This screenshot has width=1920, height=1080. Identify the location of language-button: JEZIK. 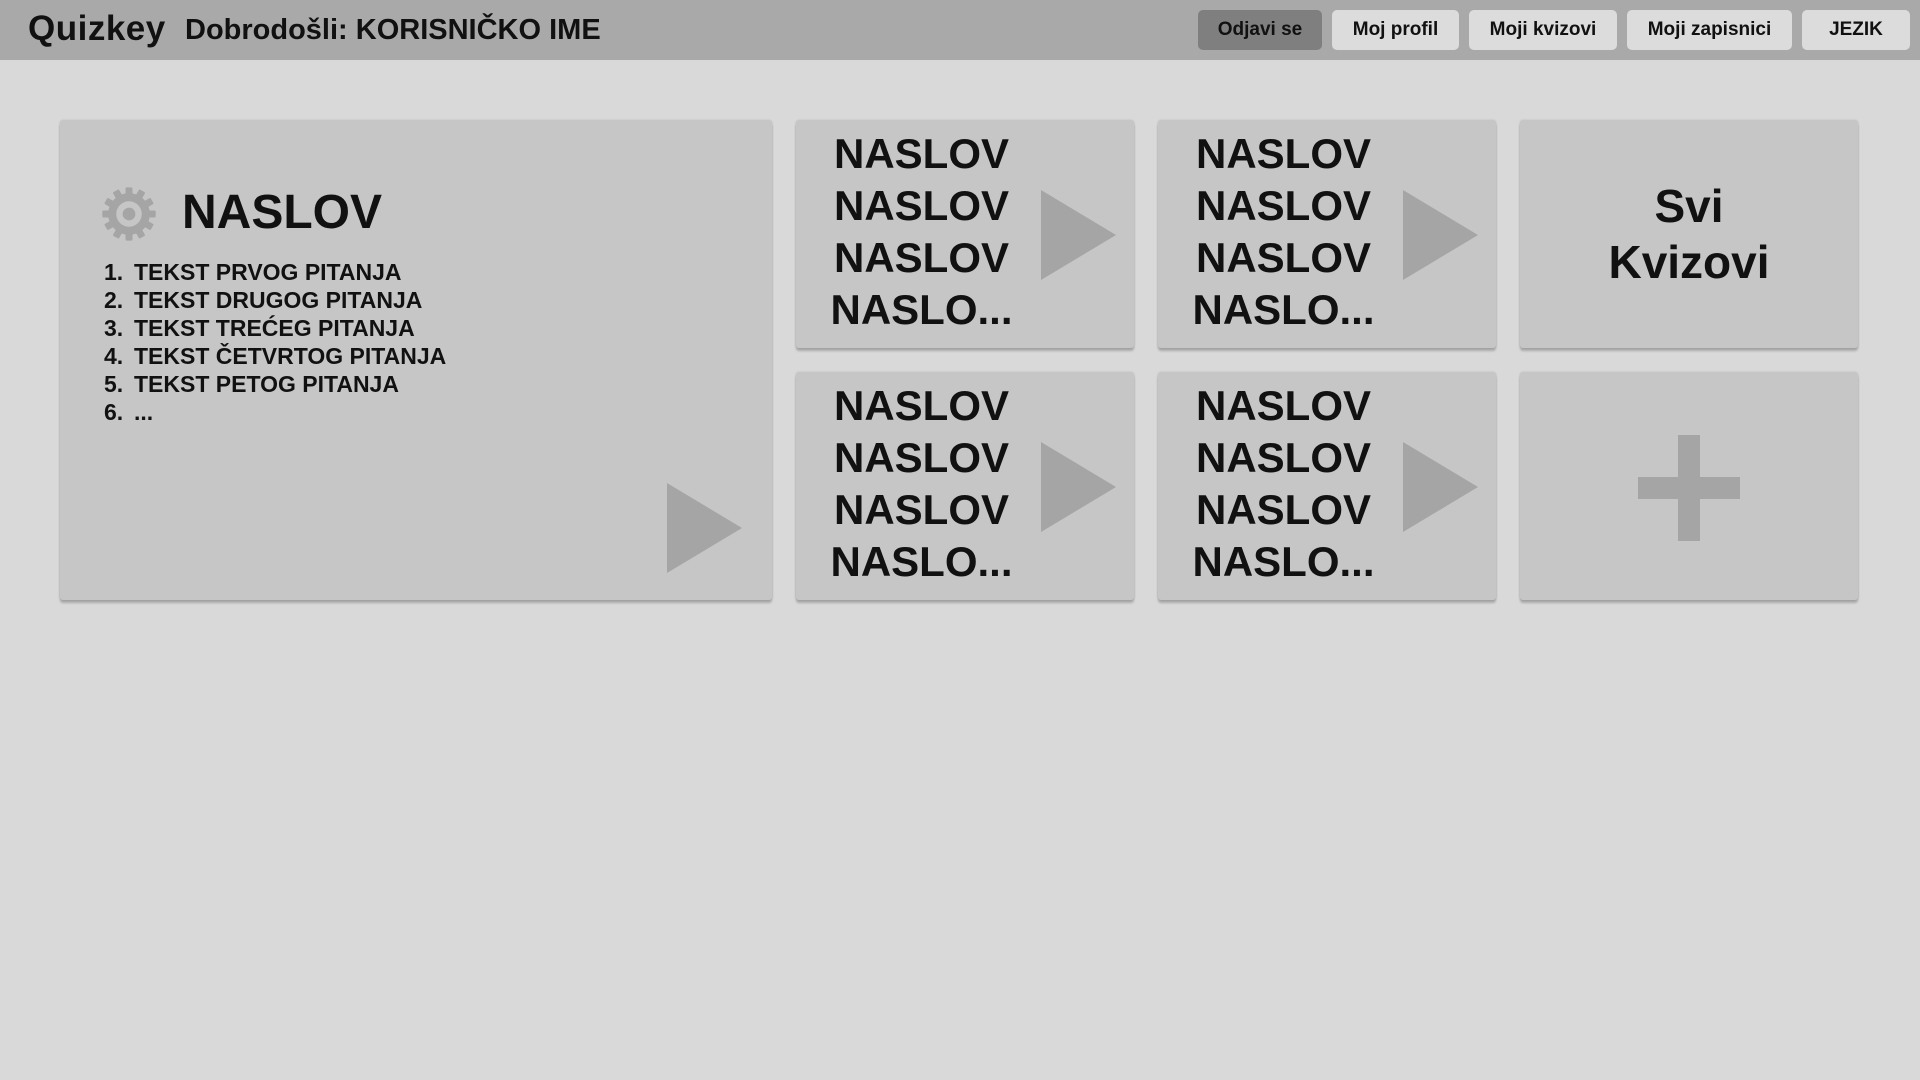
(1856, 30).